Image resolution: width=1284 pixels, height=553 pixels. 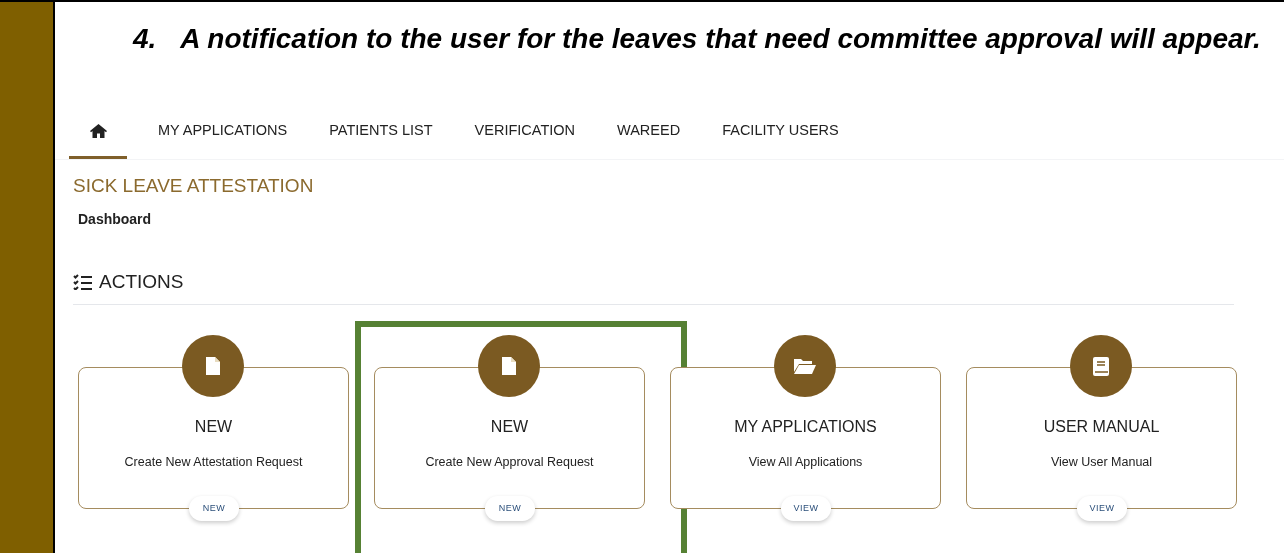 I want to click on checklist-icon, so click(x=83, y=281).